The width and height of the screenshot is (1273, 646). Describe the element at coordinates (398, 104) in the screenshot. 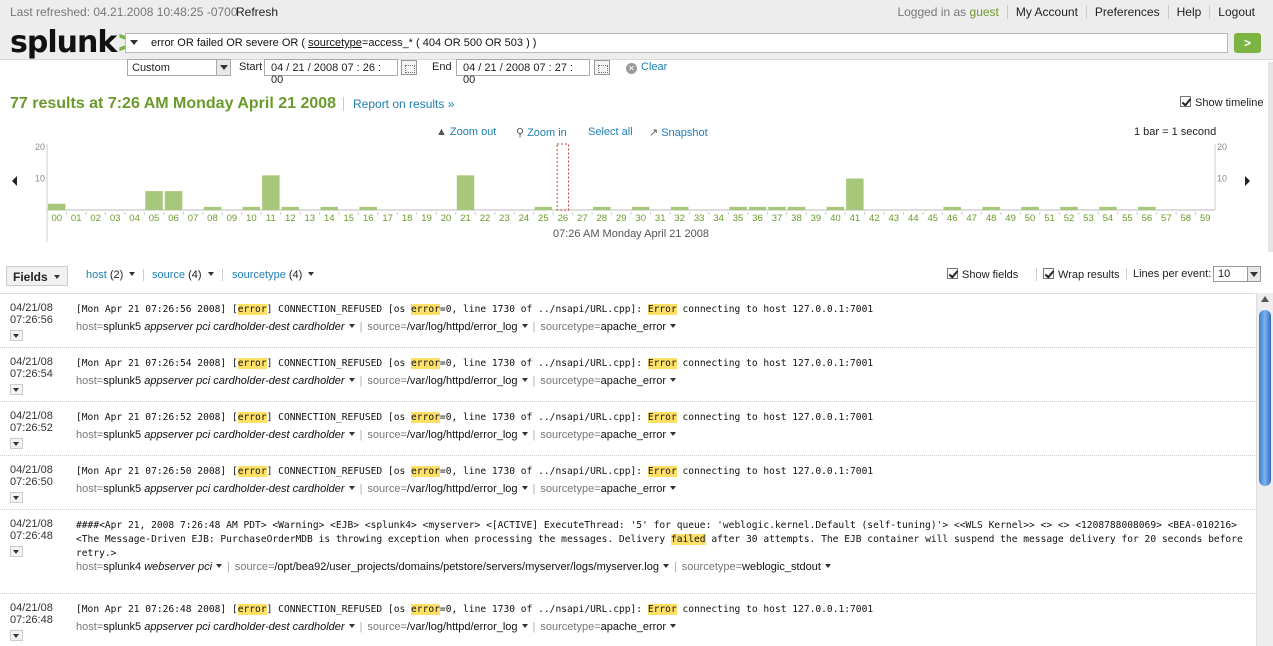

I see `report-link: Report on results »` at that location.